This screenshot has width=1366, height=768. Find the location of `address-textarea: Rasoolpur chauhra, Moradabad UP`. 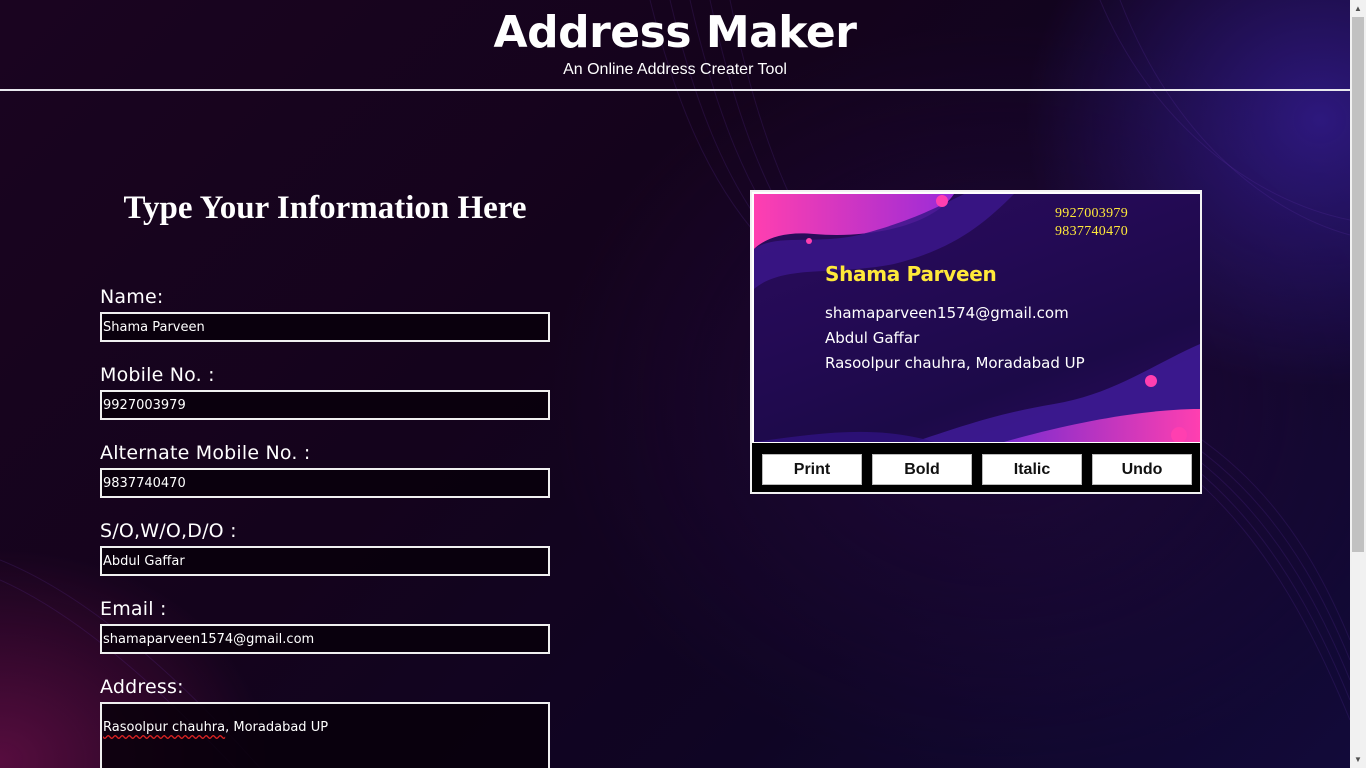

address-textarea: Rasoolpur chauhra, Moradabad UP is located at coordinates (325, 735).